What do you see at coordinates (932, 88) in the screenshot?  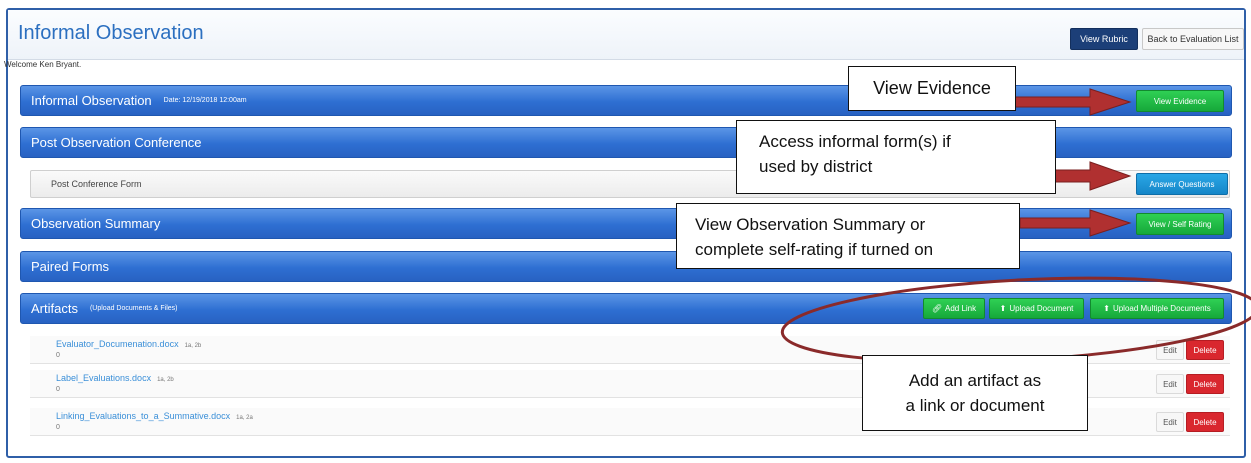 I see `callout-view-evidence: View Evidence` at bounding box center [932, 88].